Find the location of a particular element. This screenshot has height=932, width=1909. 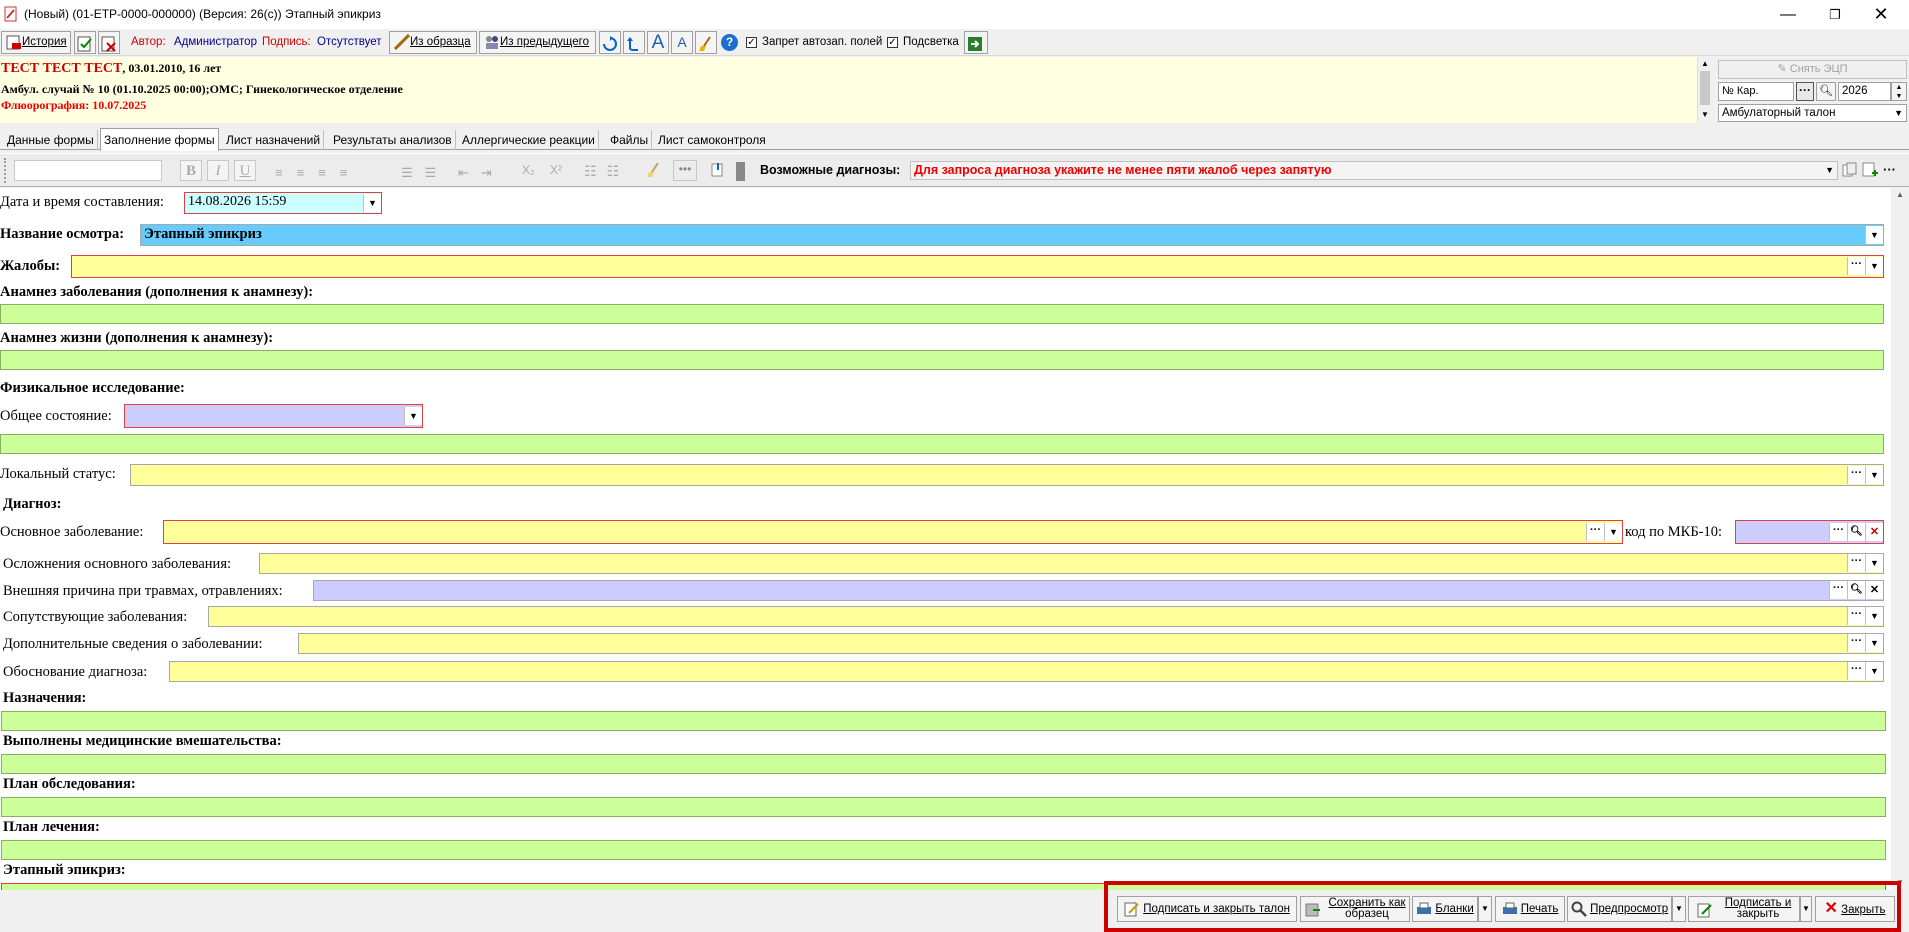

spacing-buttons: ☷☷ is located at coordinates (606, 171).